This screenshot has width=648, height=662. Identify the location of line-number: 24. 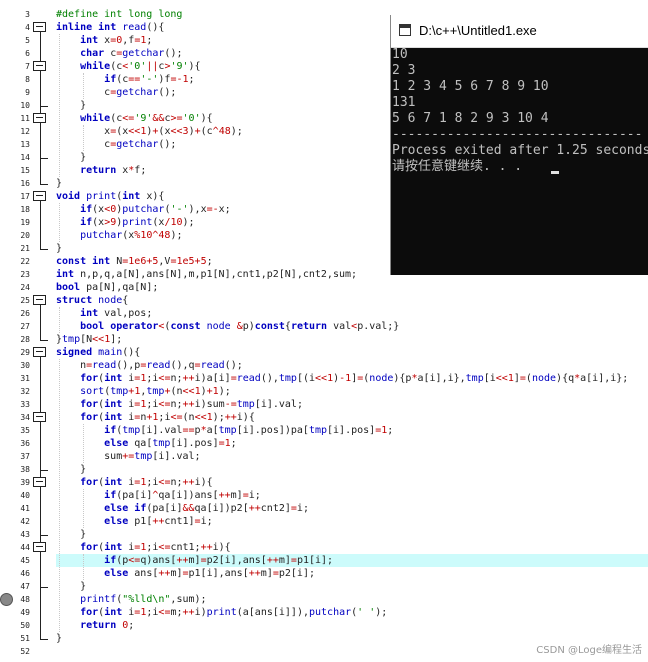
(25, 287).